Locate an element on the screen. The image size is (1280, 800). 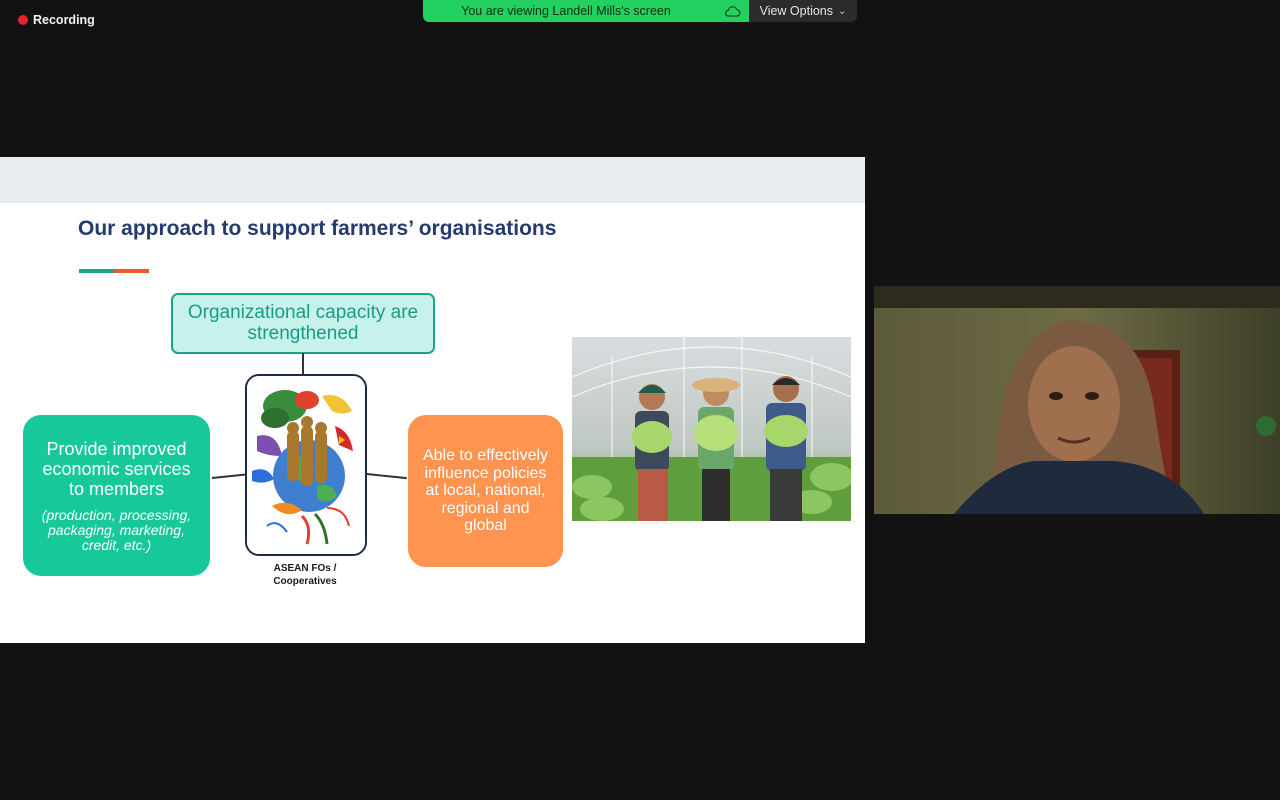
farmers-greenhouse-photo is located at coordinates (711, 429).